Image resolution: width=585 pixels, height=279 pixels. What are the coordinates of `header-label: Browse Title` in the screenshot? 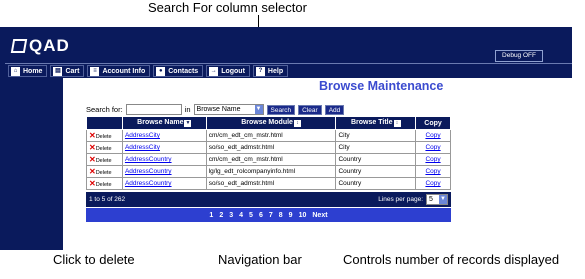 It's located at (372, 122).